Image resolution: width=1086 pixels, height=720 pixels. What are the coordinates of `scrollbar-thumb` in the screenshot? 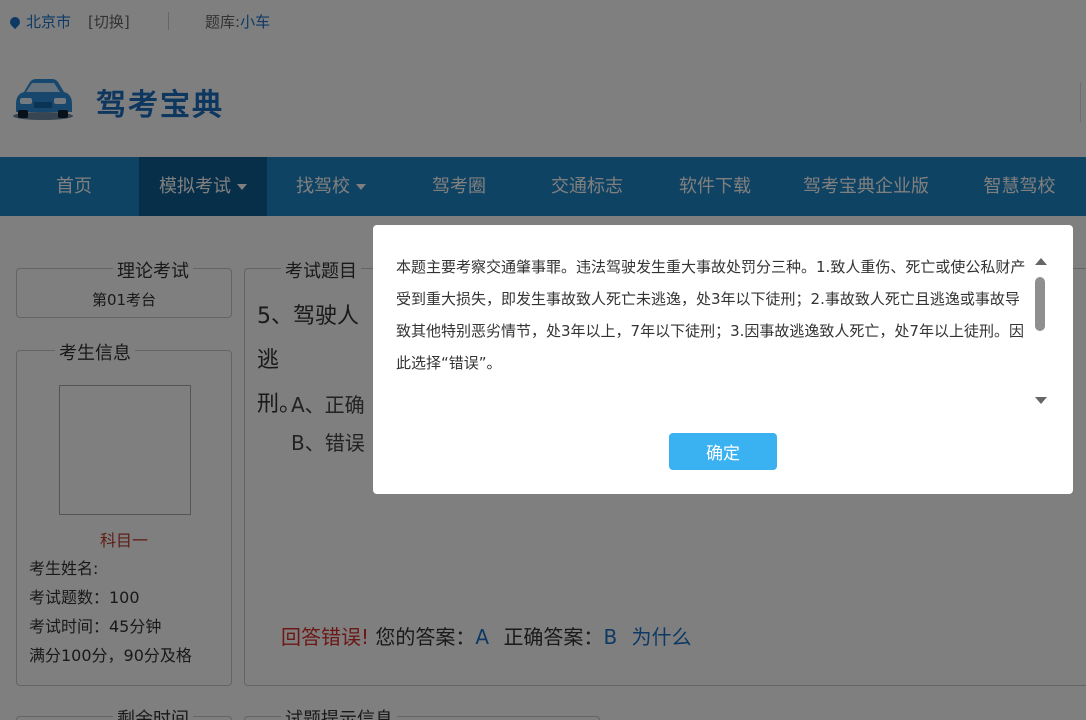 It's located at (1040, 304).